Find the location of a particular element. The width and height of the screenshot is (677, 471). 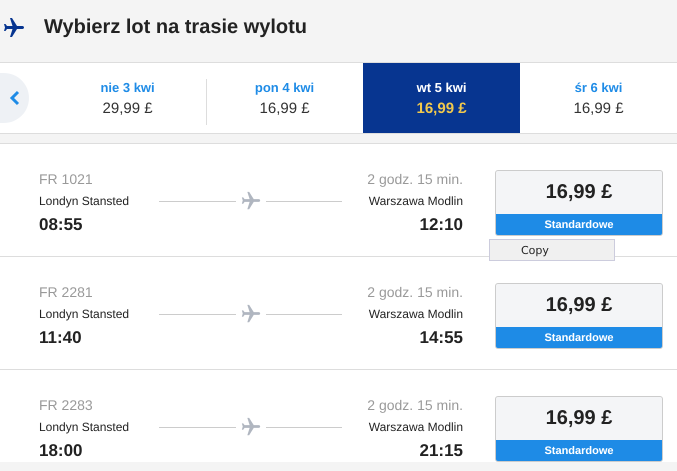

previous-button is located at coordinates (15, 98).